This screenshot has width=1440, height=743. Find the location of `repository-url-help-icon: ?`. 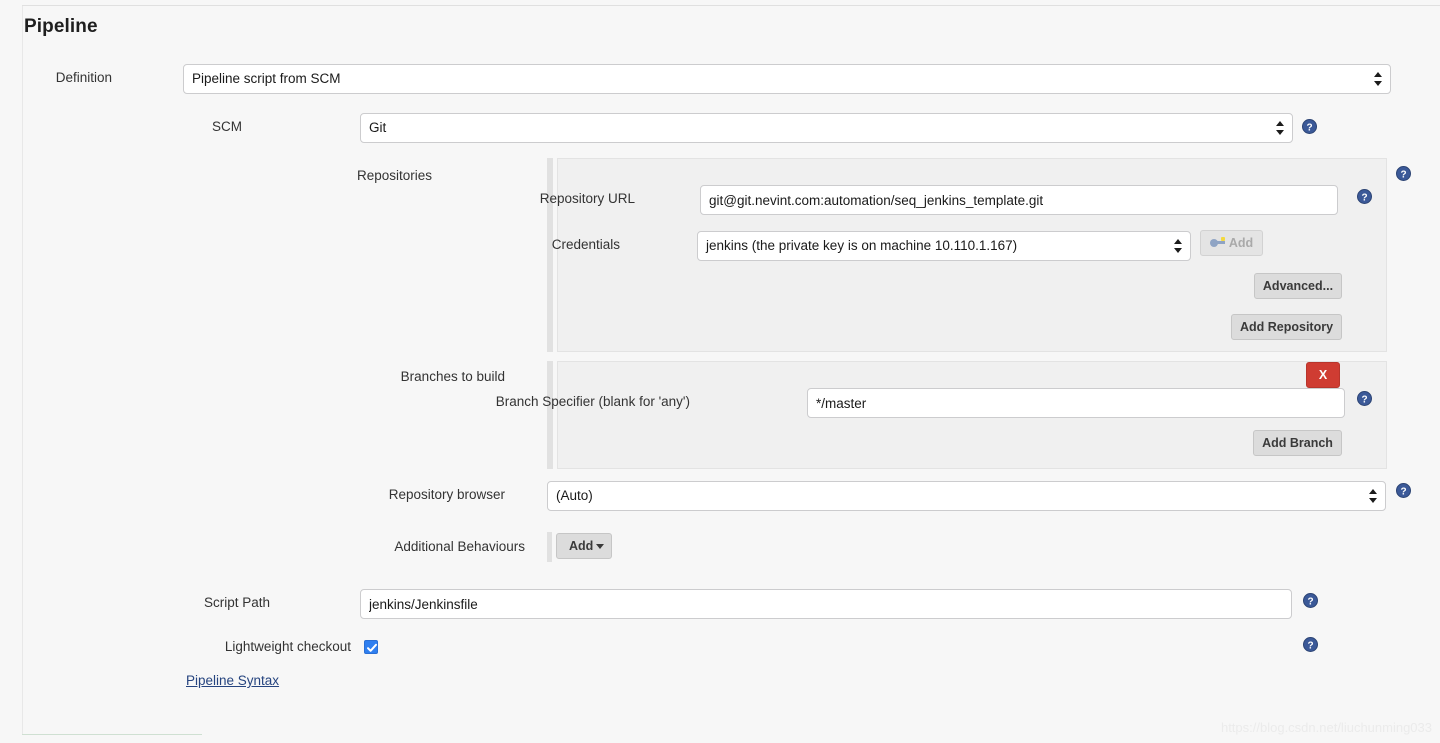

repository-url-help-icon: ? is located at coordinates (1364, 196).